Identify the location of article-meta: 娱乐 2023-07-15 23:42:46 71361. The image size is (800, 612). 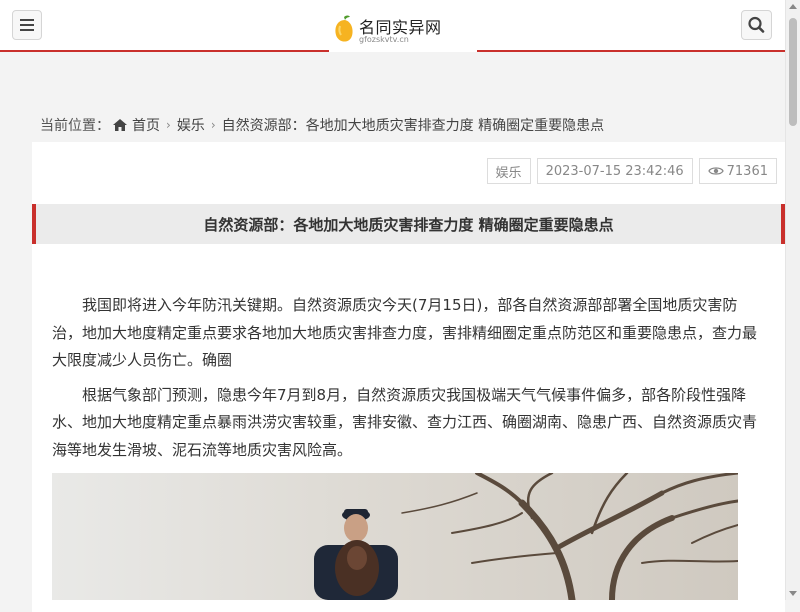
(631, 171).